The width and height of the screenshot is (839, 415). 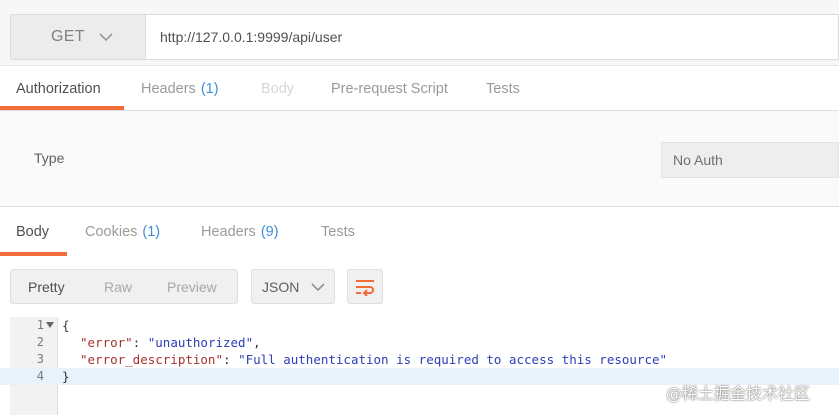 I want to click on tab-tests: Tests, so click(x=503, y=88).